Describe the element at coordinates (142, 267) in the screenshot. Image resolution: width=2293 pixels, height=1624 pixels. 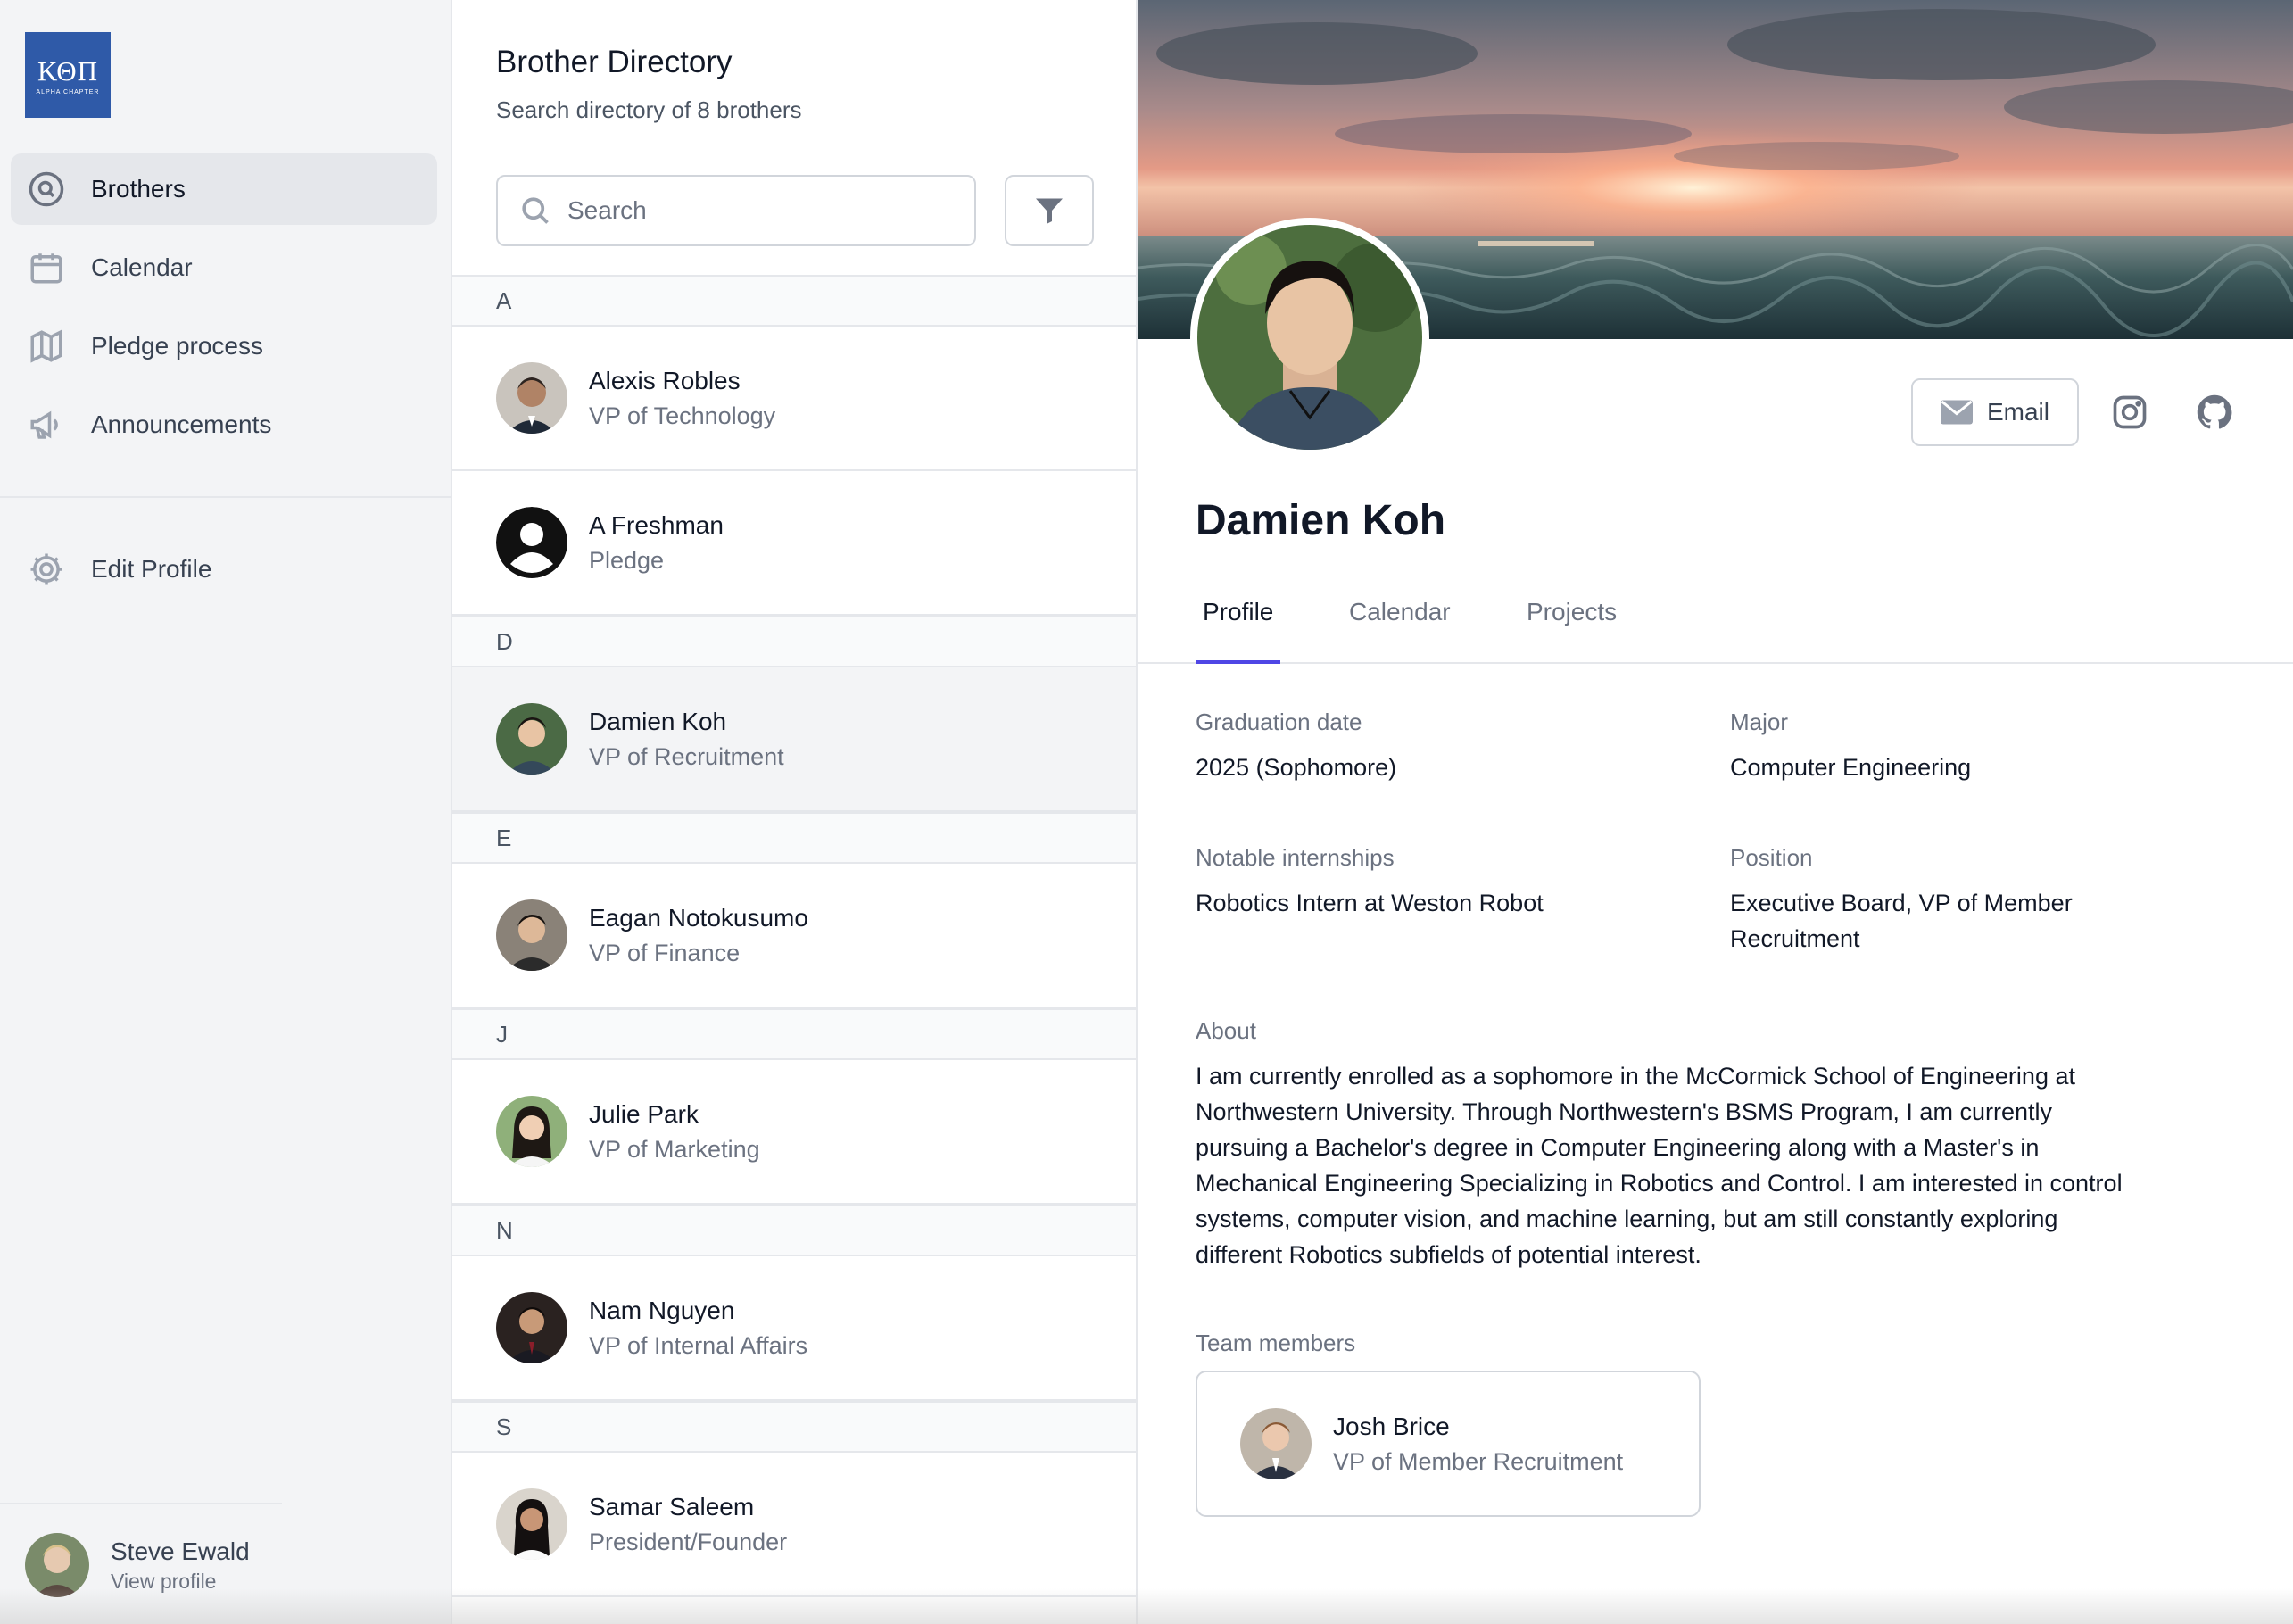
I see `sidebar-item-label: Calendar` at that location.